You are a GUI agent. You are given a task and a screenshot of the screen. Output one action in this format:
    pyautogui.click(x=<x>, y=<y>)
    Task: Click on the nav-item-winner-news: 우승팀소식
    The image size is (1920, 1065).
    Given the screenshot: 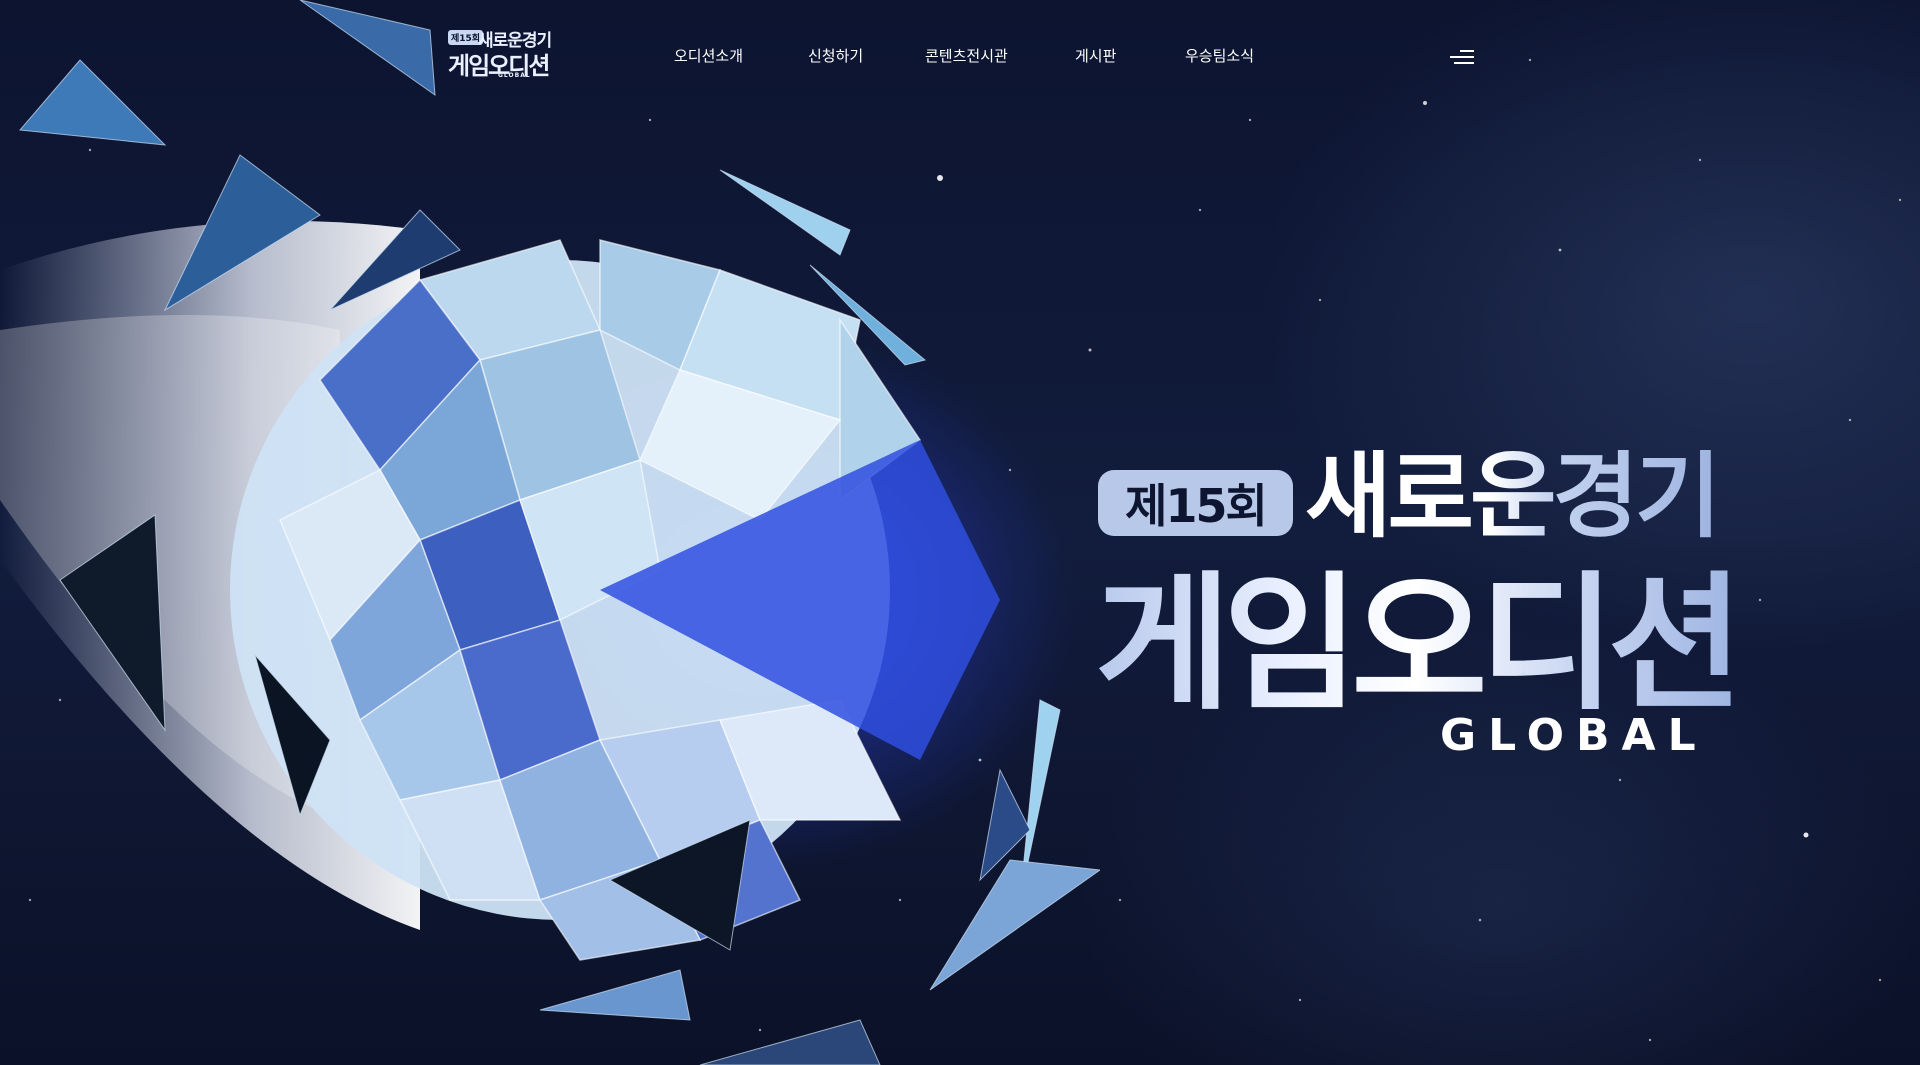 What is the action you would take?
    pyautogui.click(x=1219, y=55)
    